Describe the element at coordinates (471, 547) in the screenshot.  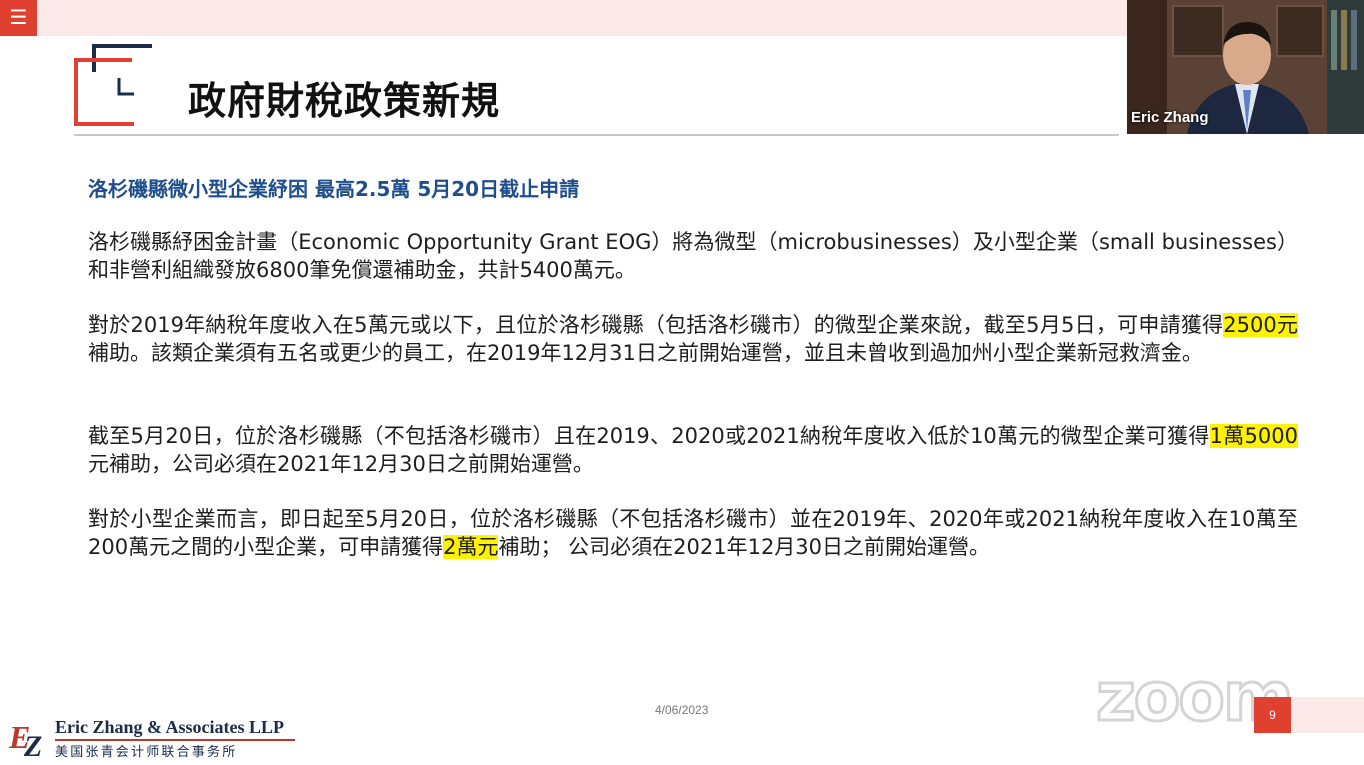
I see `paragraph-4-highlight: 2萬元` at that location.